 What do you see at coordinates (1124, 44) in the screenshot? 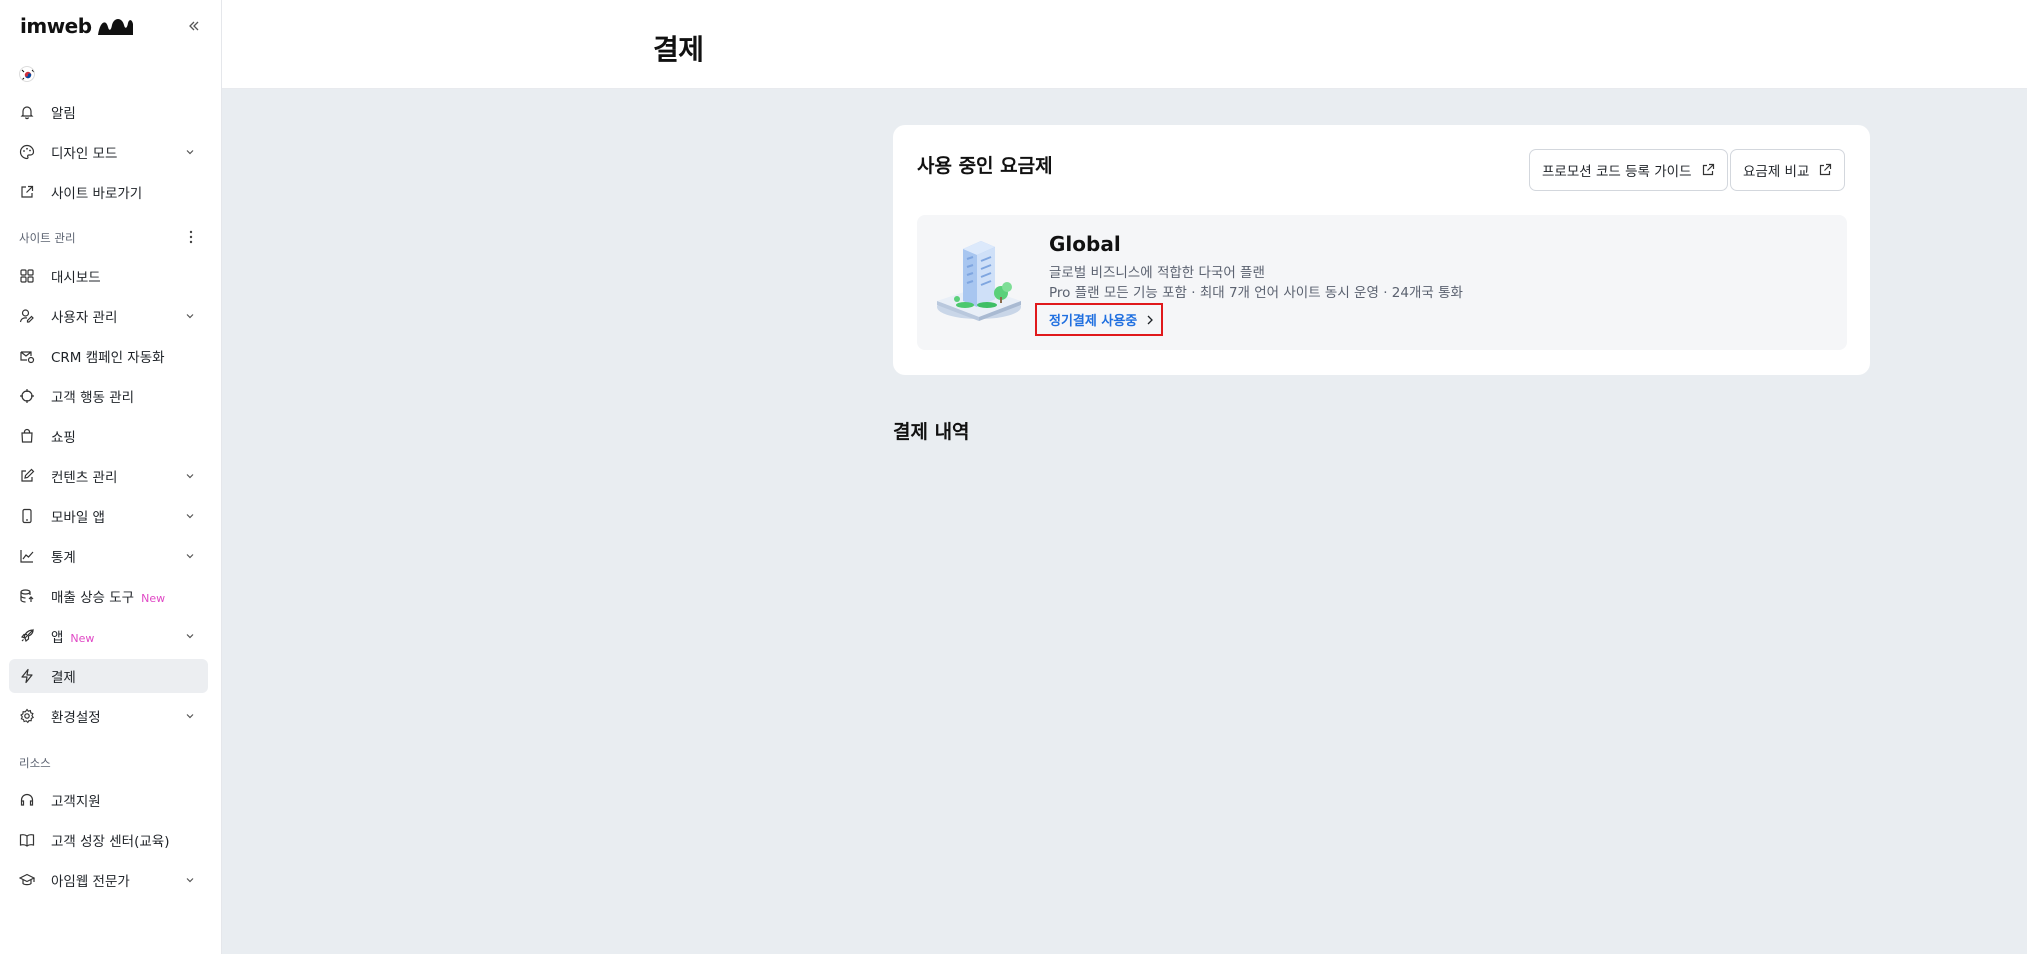
I see `page-header: 결제` at bounding box center [1124, 44].